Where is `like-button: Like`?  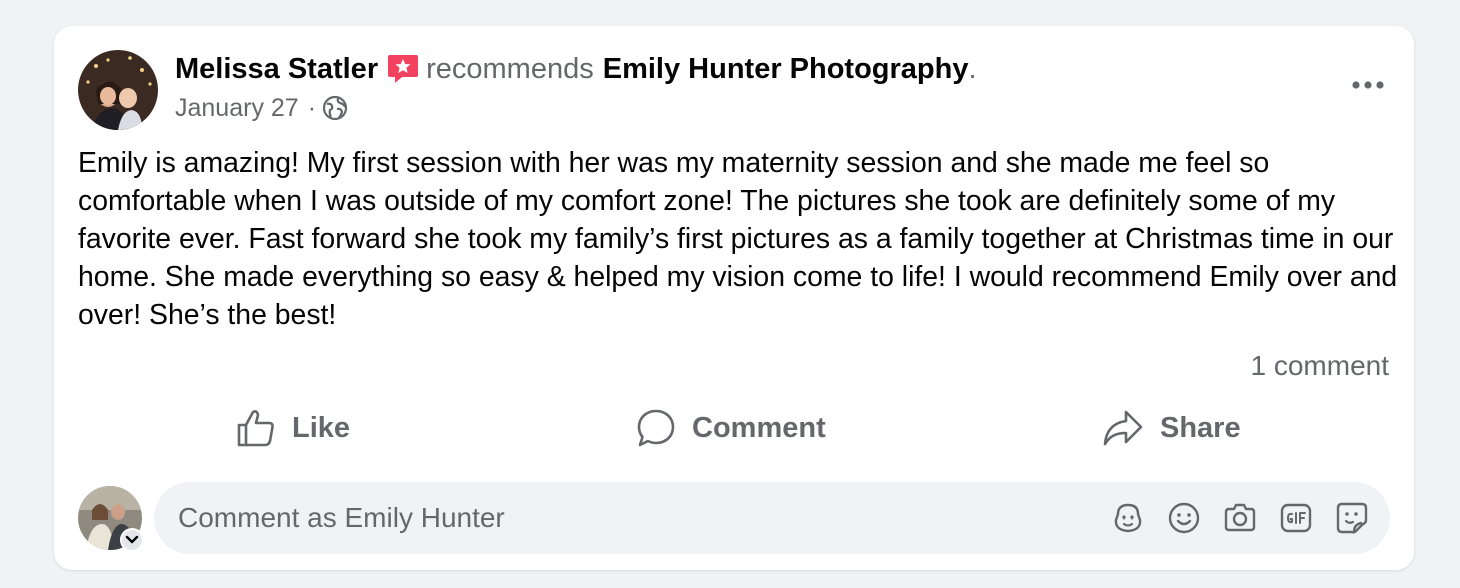 like-button: Like is located at coordinates (293, 428).